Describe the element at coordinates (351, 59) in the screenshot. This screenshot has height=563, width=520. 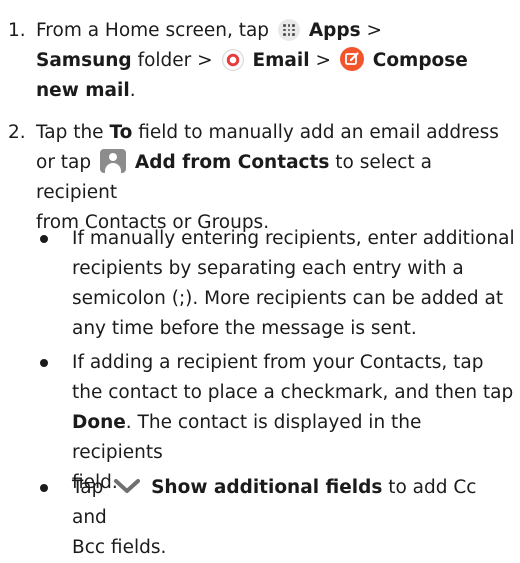
I see `compose-icon` at that location.